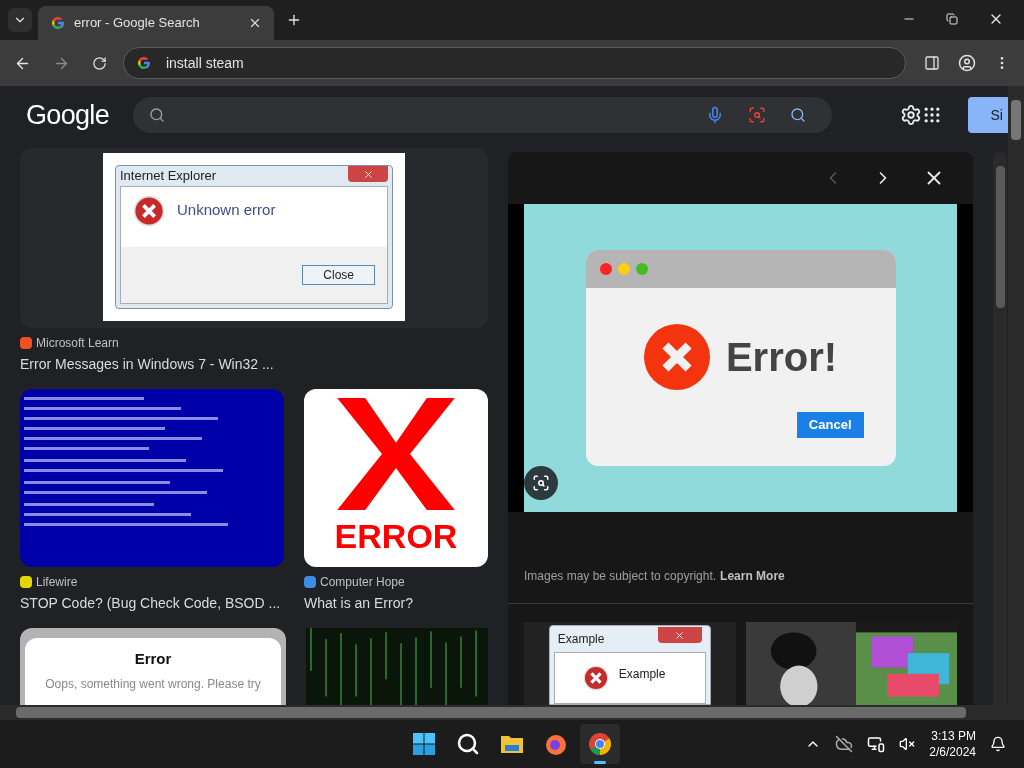  I want to click on running-indicator, so click(600, 762).